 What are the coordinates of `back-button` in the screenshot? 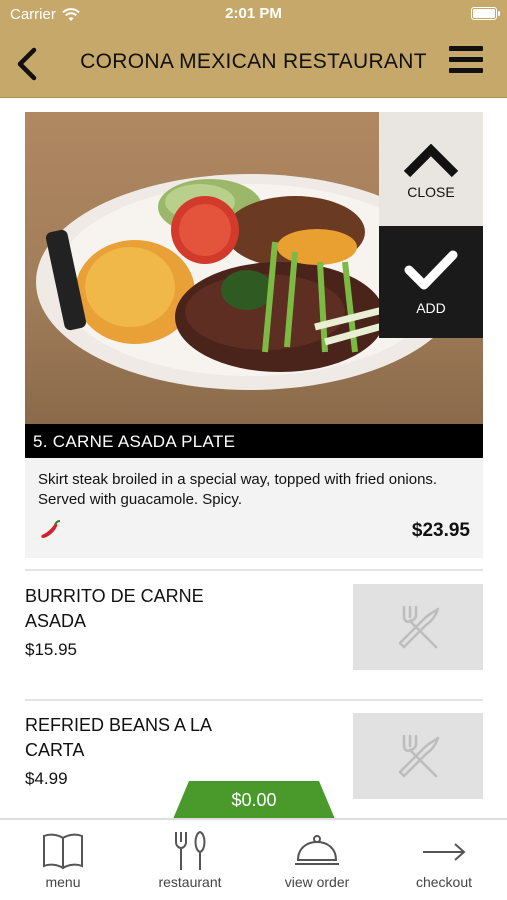 It's located at (28, 64).